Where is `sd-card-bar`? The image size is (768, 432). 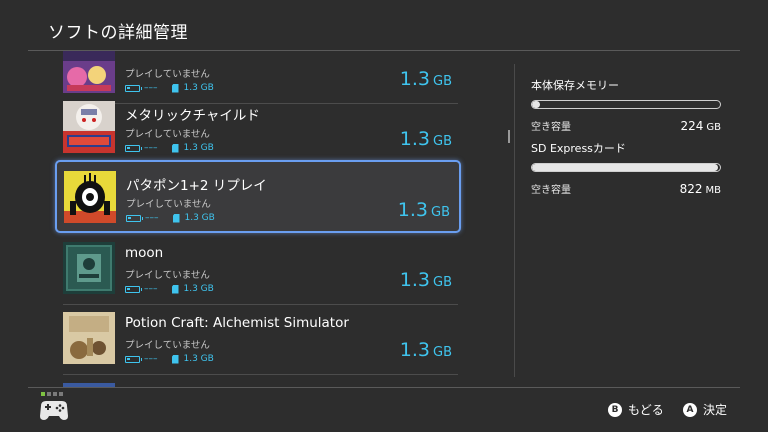
sd-card-bar is located at coordinates (626, 167).